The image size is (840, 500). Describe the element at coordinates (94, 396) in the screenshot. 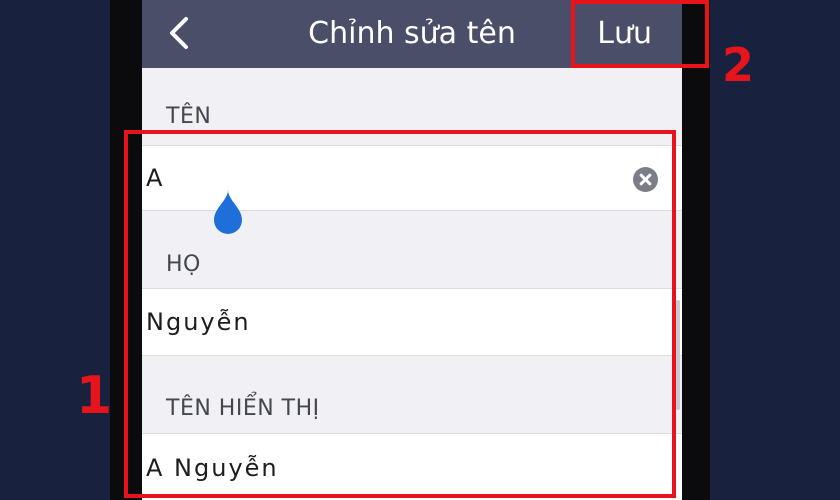

I see `step-1-number: 1` at that location.